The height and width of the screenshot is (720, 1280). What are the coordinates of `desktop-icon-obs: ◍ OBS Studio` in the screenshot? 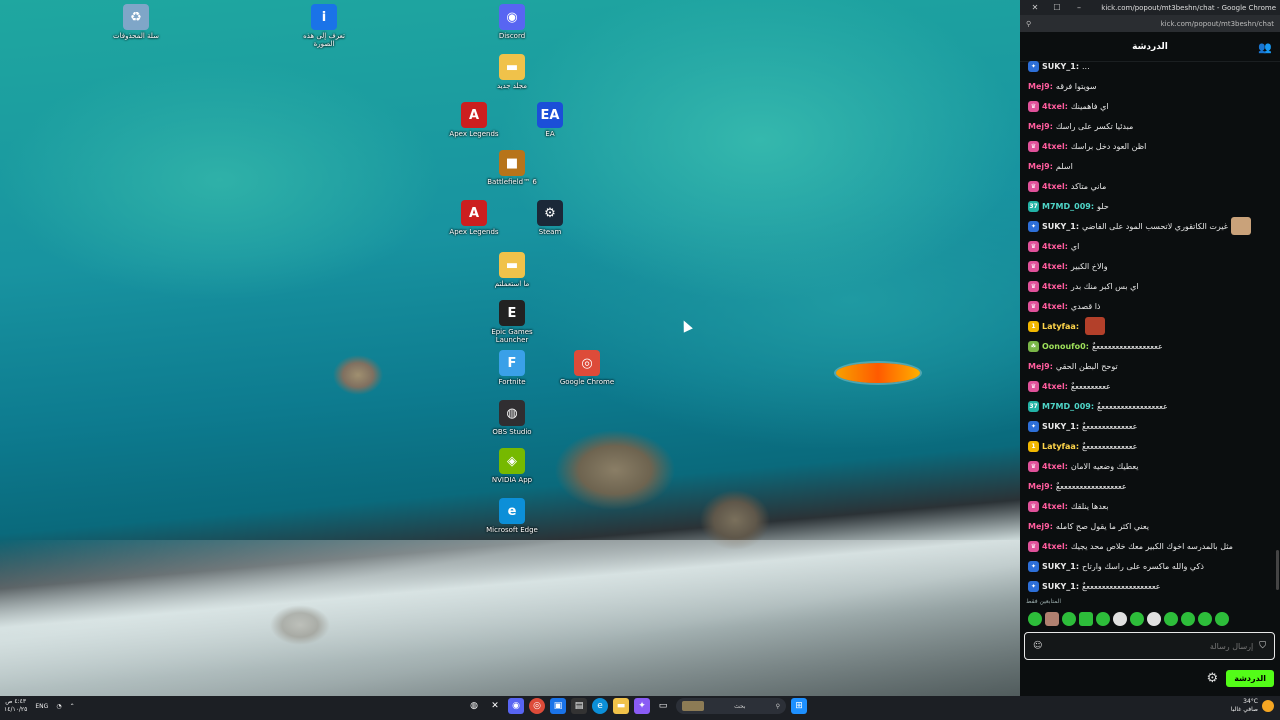 It's located at (512, 418).